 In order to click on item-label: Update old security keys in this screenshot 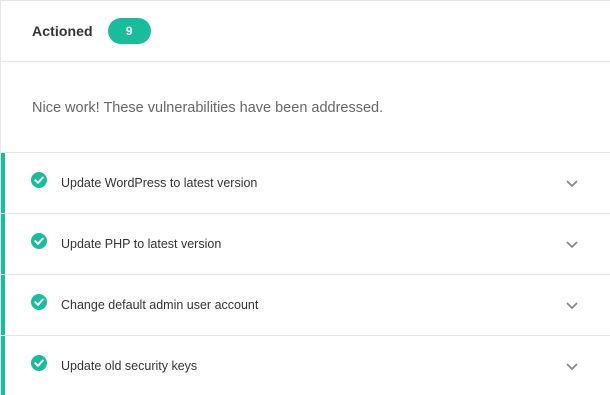, I will do `click(129, 366)`.